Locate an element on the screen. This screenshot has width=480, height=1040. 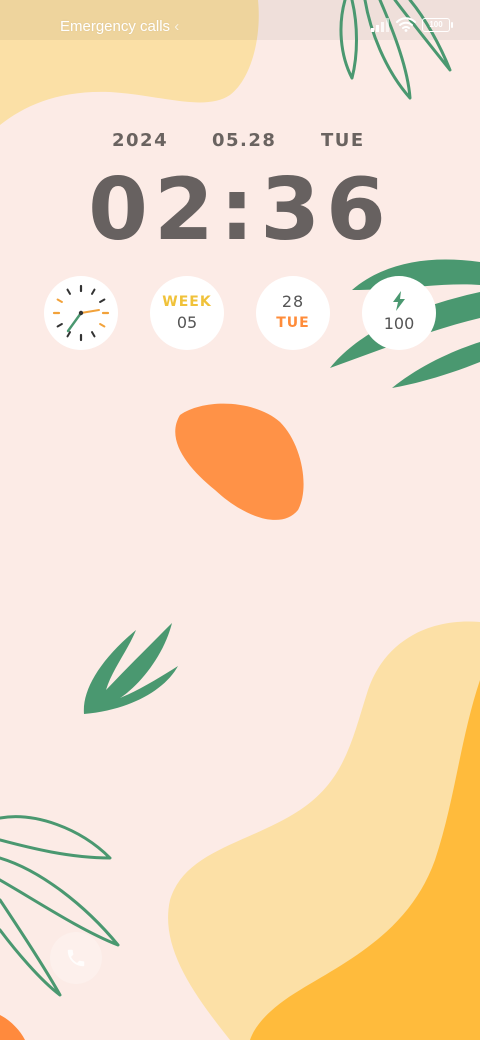
week-number: 05 is located at coordinates (187, 322).